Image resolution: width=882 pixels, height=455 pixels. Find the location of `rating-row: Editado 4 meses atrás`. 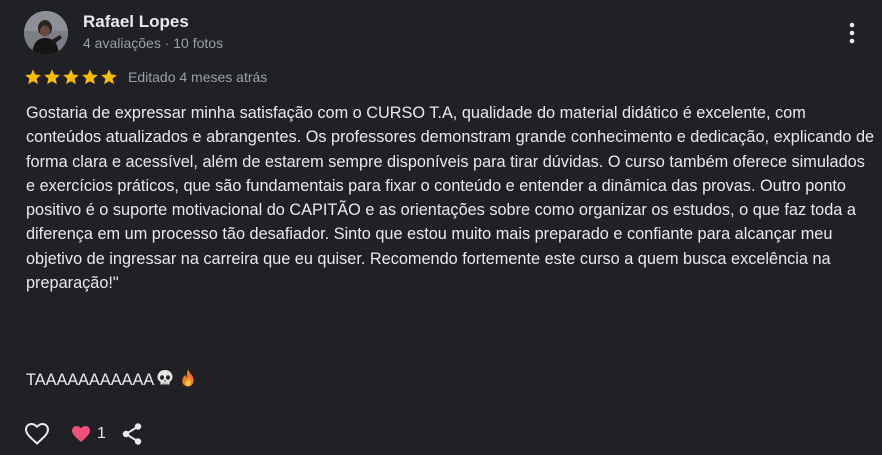

rating-row: Editado 4 meses atrás is located at coordinates (145, 77).